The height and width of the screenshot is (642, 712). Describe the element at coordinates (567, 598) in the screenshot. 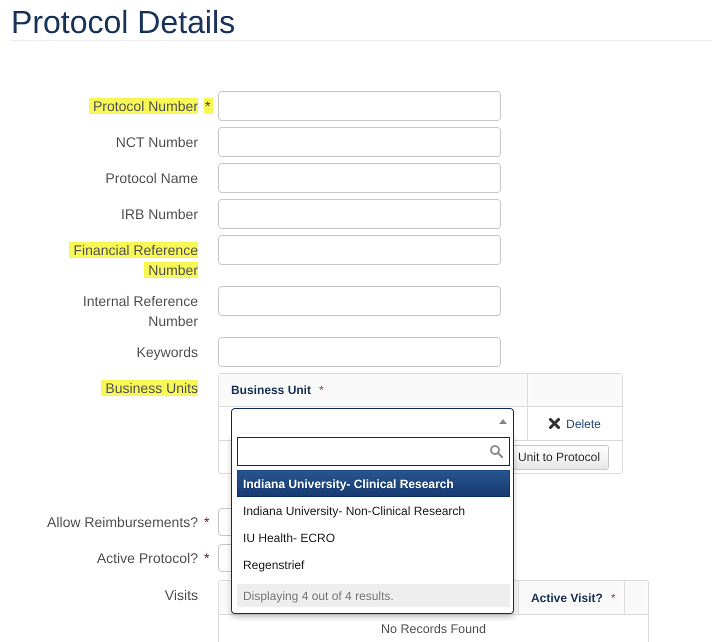

I see `column-header: Active Visit?` at that location.